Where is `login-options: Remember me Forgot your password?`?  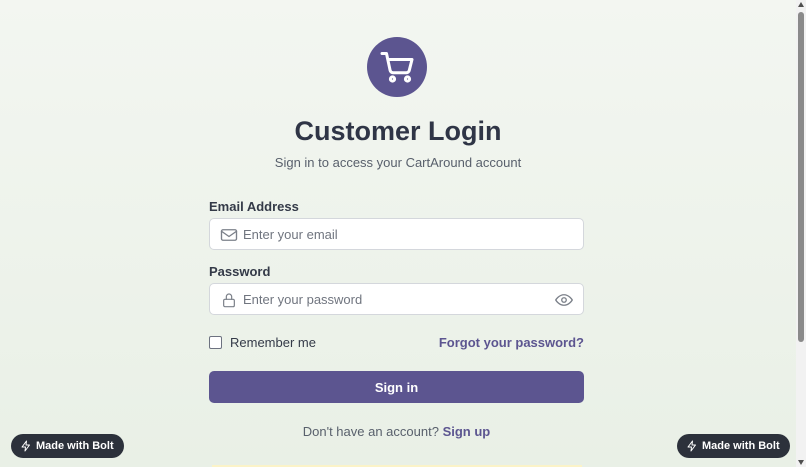 login-options: Remember me Forgot your password? is located at coordinates (396, 344).